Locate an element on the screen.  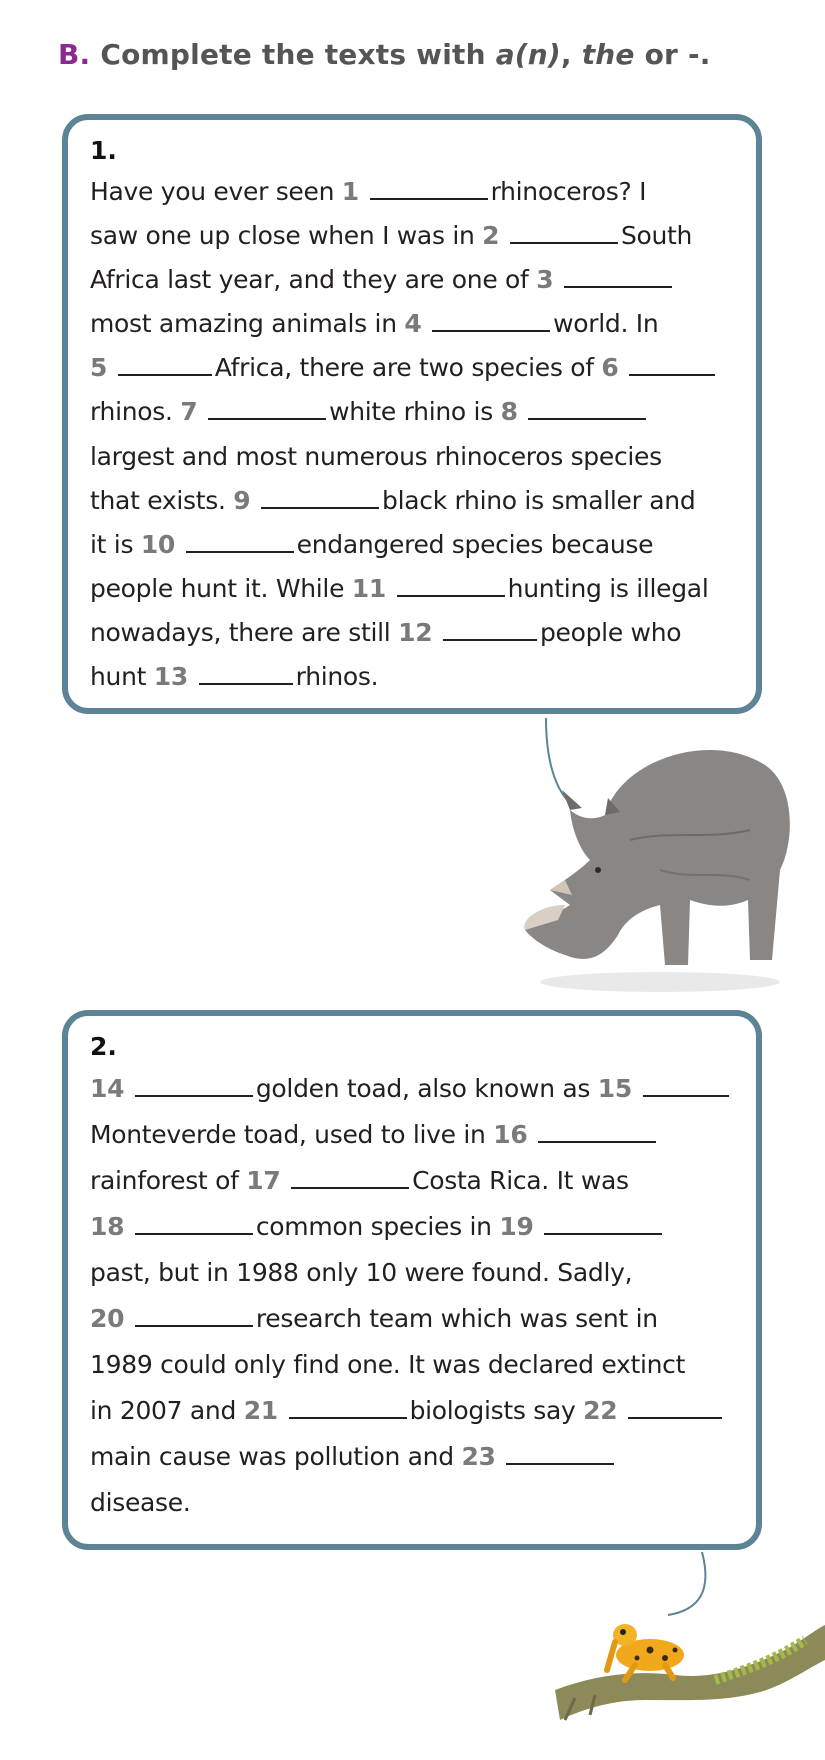
text-line: 14 golden toad, also known as 15 is located at coordinates (414, 1089).